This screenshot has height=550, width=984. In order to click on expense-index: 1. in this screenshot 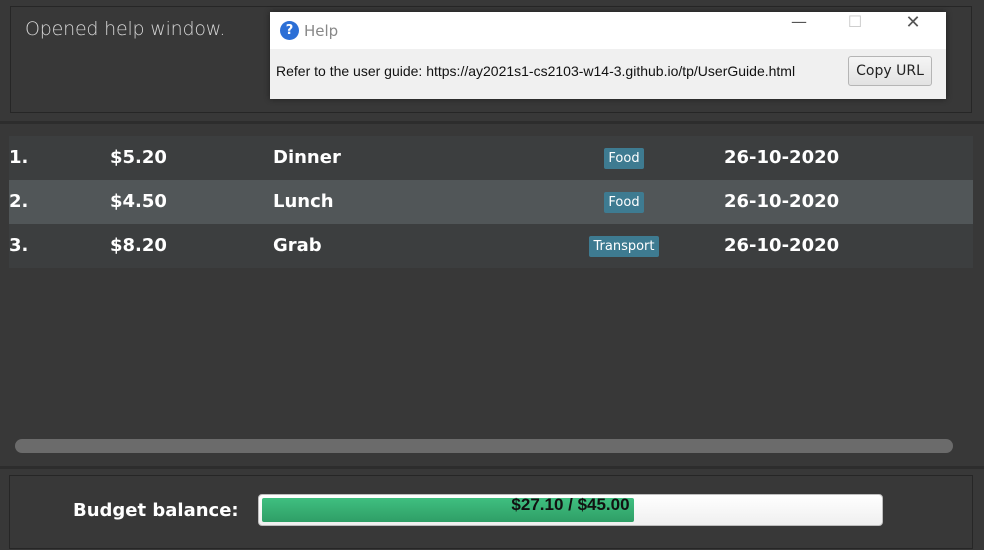, I will do `click(19, 157)`.